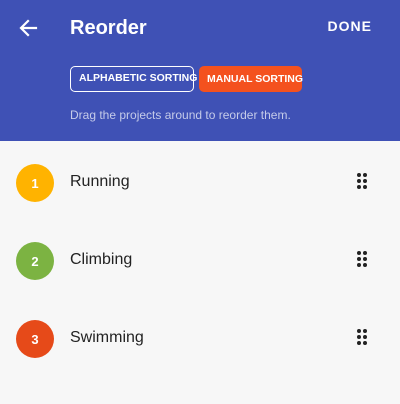 The width and height of the screenshot is (400, 404). I want to click on done-button: DONE, so click(350, 26).